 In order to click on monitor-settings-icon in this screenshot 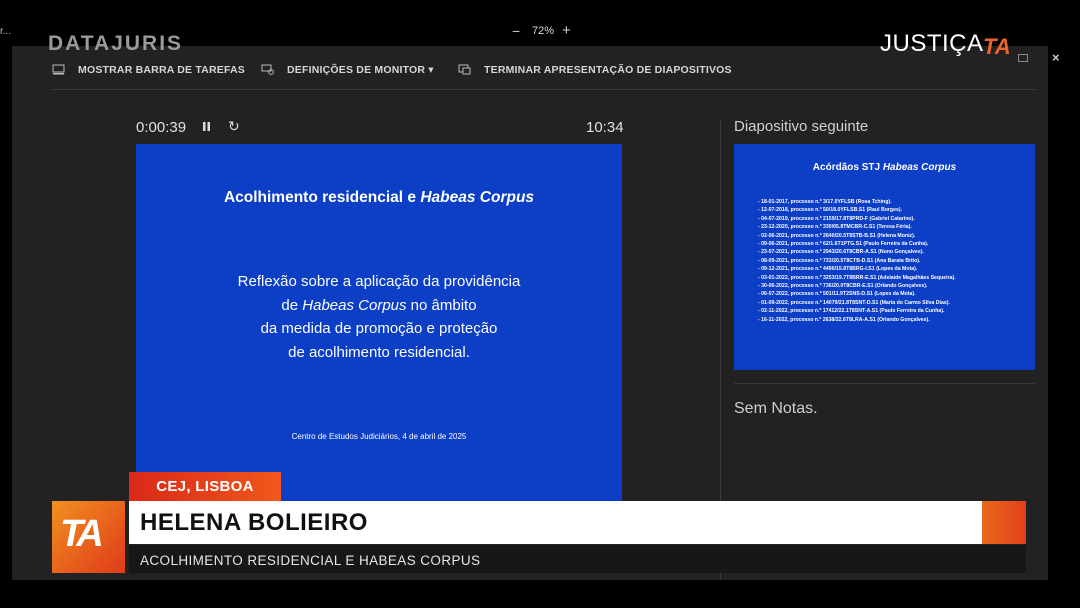, I will do `click(267, 69)`.